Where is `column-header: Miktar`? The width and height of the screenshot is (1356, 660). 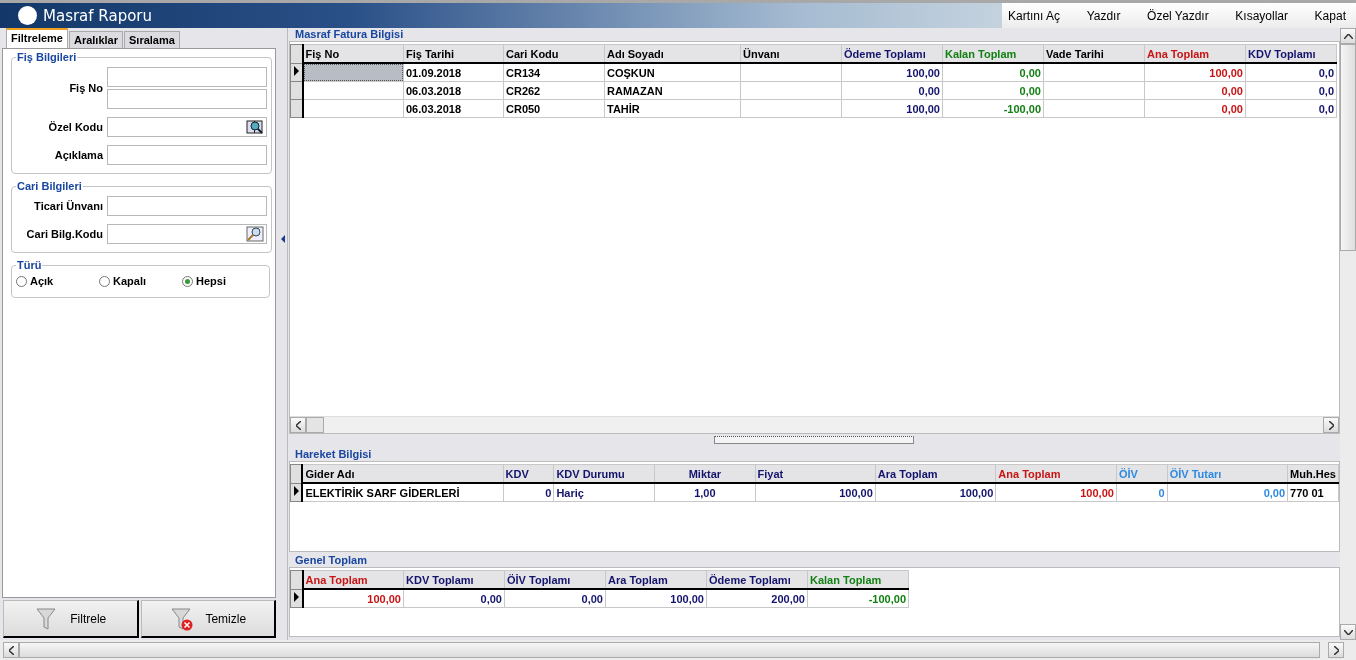
column-header: Miktar is located at coordinates (705, 473).